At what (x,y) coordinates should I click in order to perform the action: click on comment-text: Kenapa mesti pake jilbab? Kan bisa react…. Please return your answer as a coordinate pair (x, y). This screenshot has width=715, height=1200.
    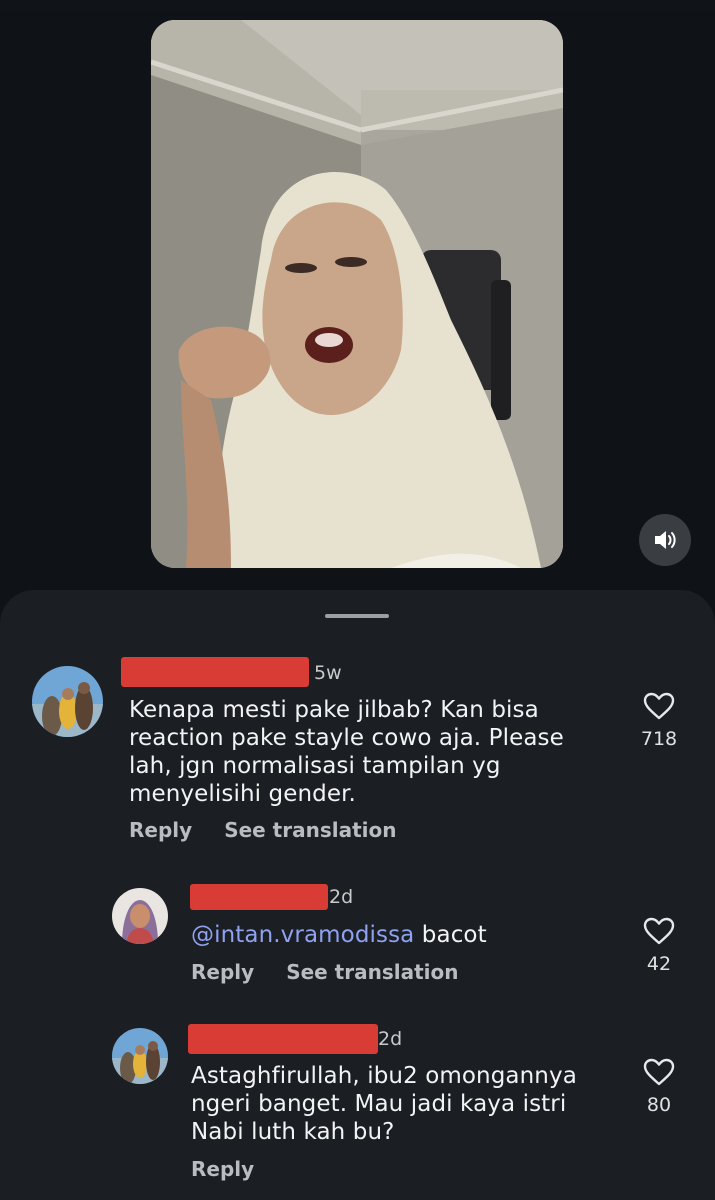
    Looking at the image, I should click on (364, 752).